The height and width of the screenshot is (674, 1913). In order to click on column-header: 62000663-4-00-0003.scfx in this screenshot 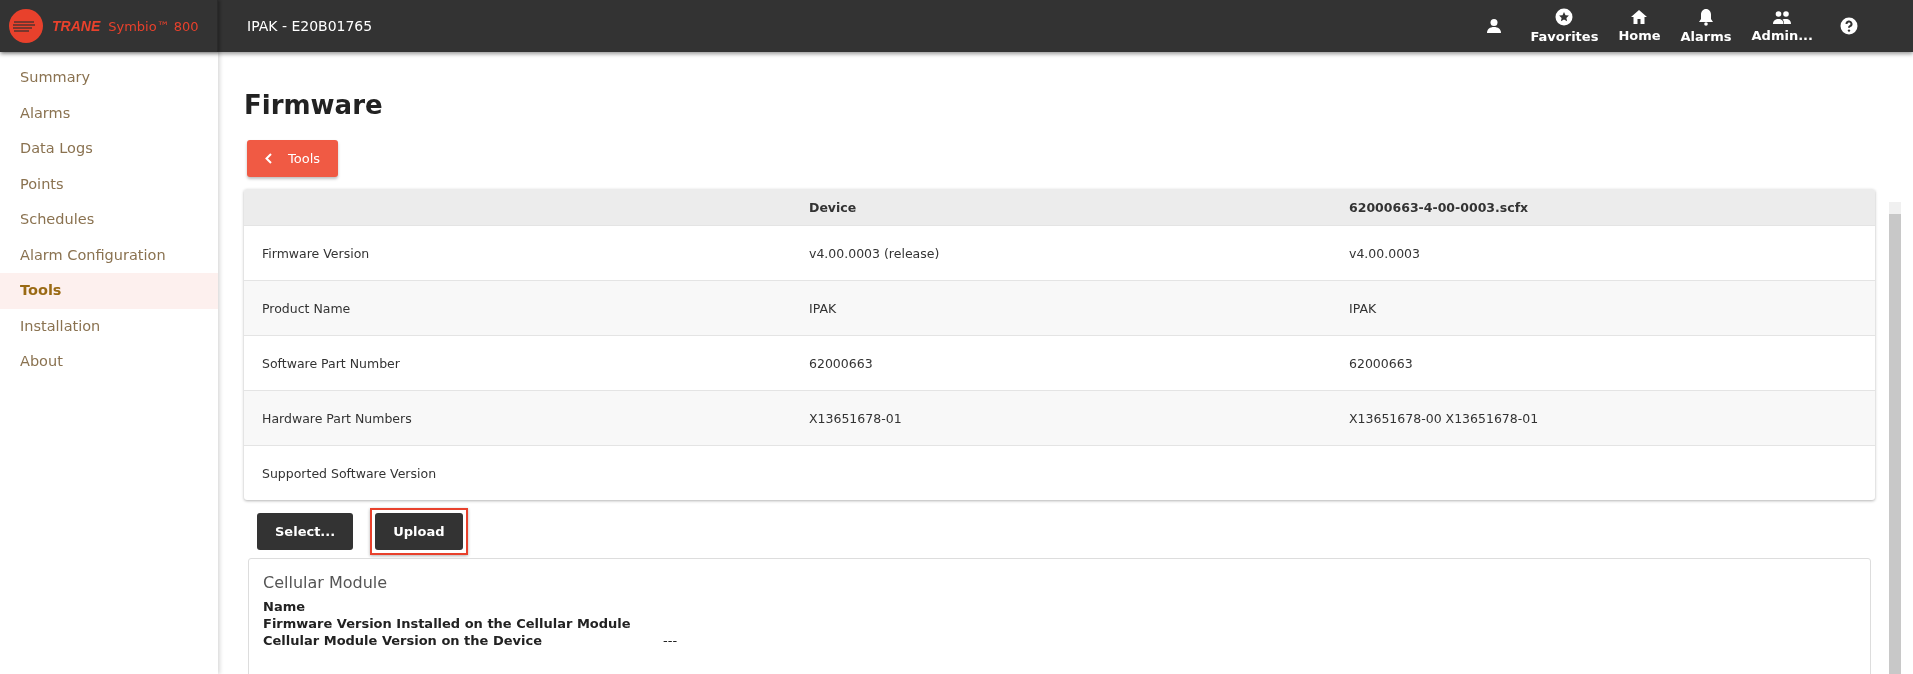, I will do `click(1439, 207)`.